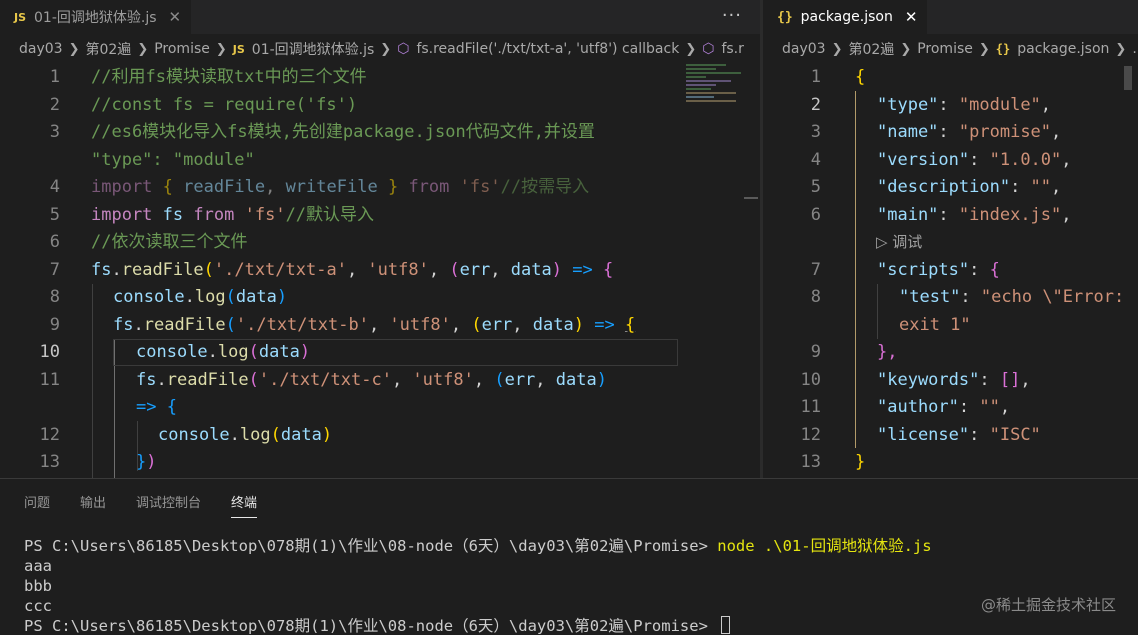 Image resolution: width=1138 pixels, height=635 pixels. What do you see at coordinates (38, 566) in the screenshot?
I see `terminal-output-line: aaa` at bounding box center [38, 566].